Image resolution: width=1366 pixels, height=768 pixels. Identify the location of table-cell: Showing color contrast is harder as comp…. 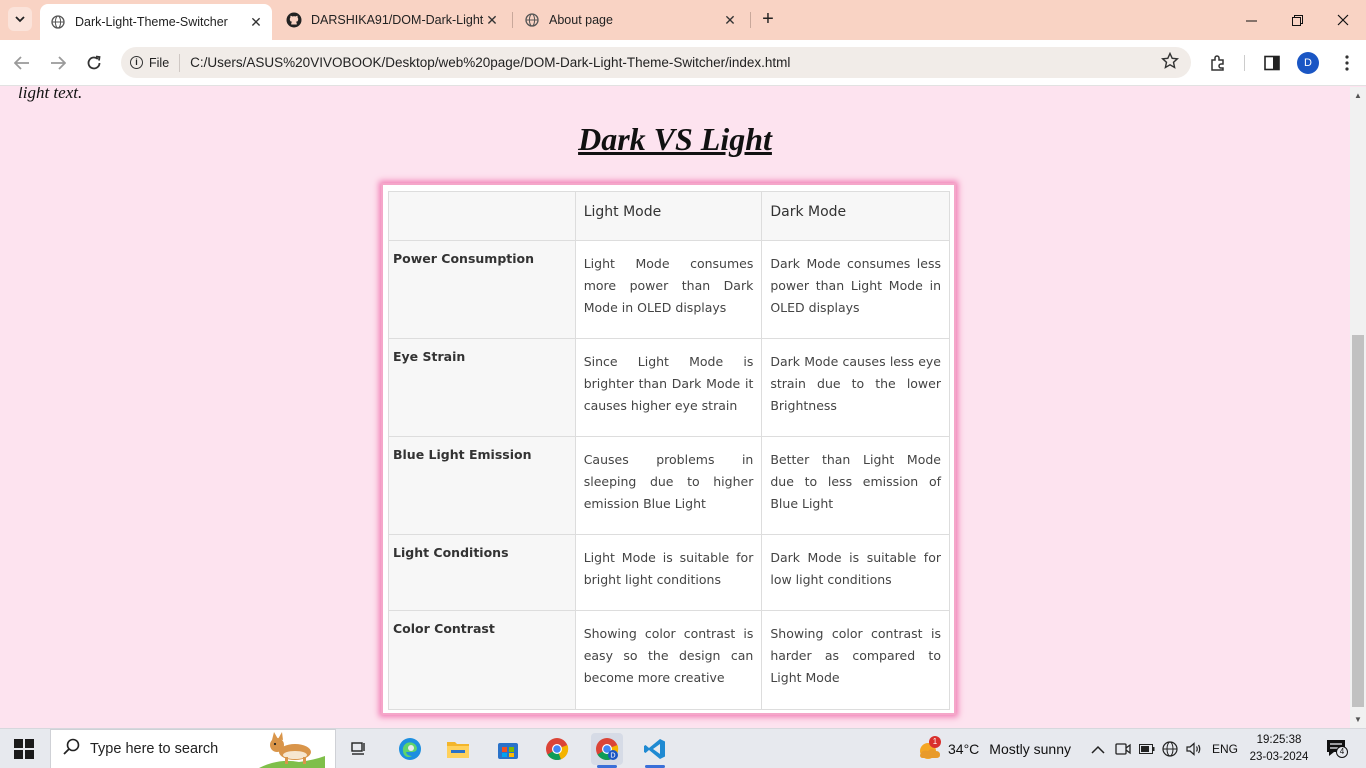
(855, 660).